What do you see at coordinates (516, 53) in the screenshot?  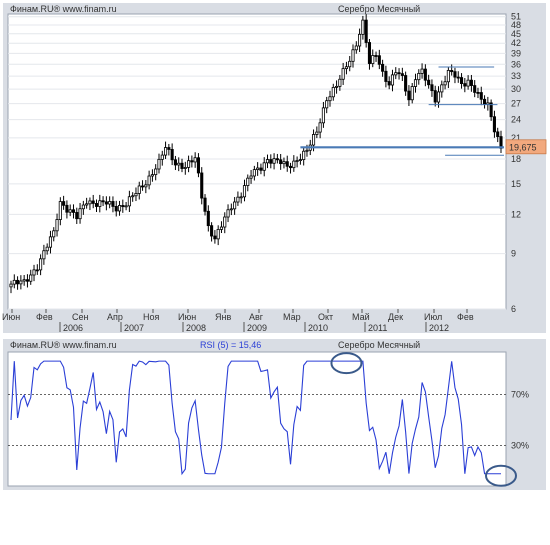 I see `y-tick-label: 39` at bounding box center [516, 53].